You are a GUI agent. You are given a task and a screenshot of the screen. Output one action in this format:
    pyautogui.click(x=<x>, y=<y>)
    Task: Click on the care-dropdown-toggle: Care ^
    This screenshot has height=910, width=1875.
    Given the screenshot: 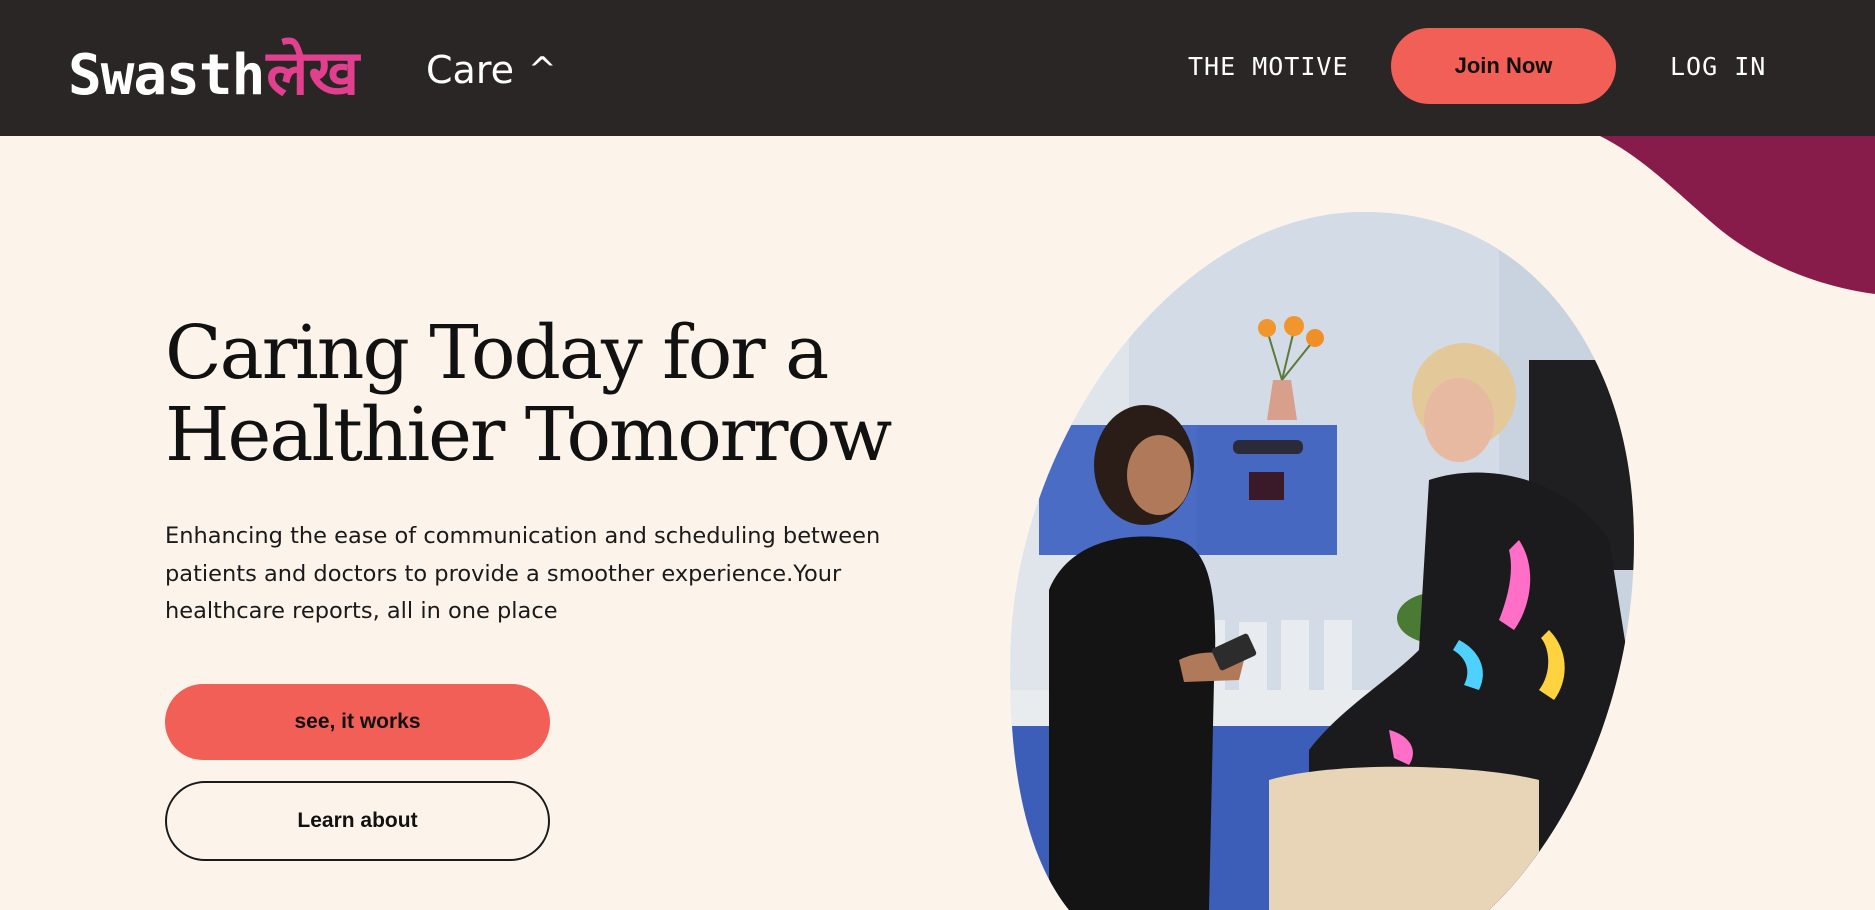 What is the action you would take?
    pyautogui.click(x=491, y=70)
    